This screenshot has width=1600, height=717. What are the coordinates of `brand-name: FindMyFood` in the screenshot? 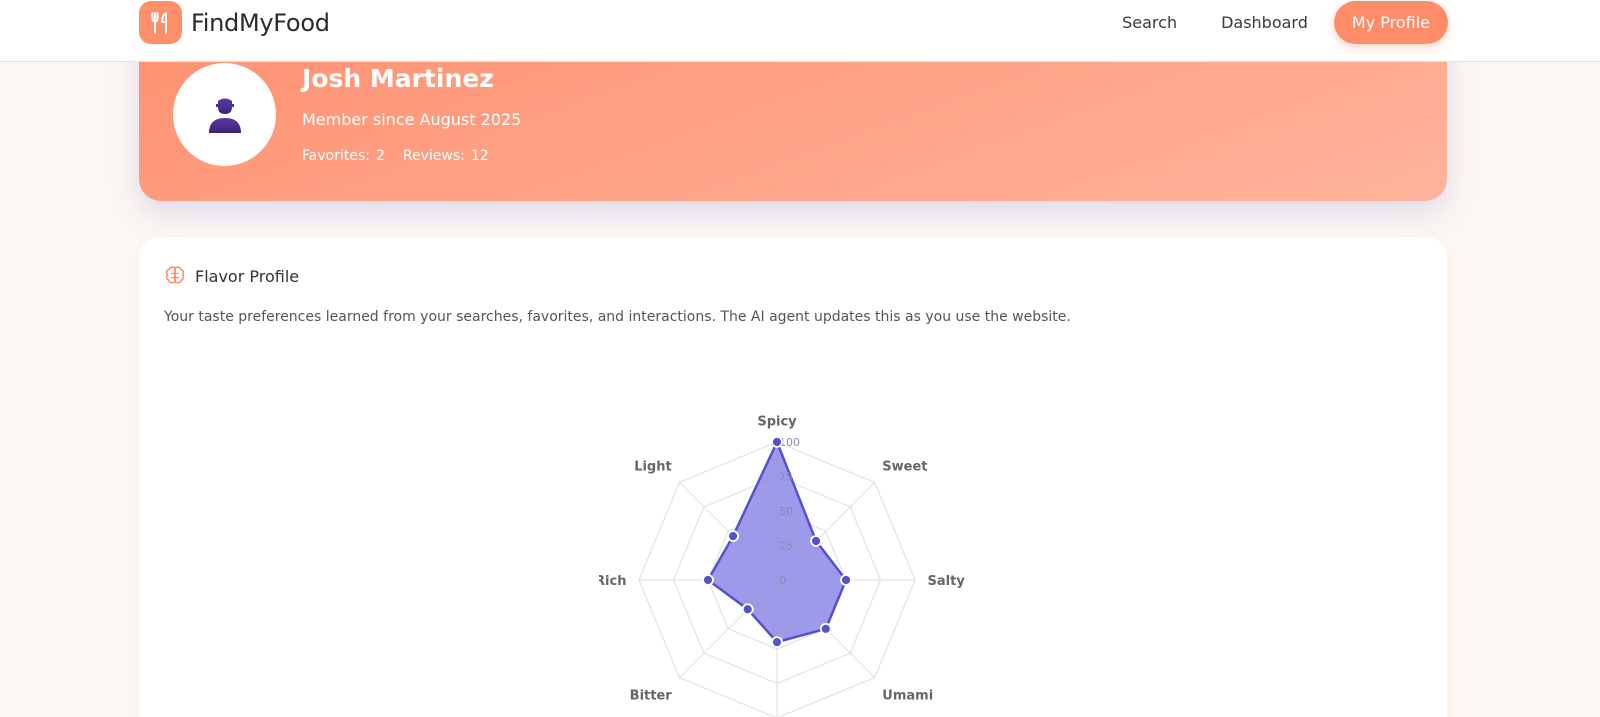 It's located at (260, 22).